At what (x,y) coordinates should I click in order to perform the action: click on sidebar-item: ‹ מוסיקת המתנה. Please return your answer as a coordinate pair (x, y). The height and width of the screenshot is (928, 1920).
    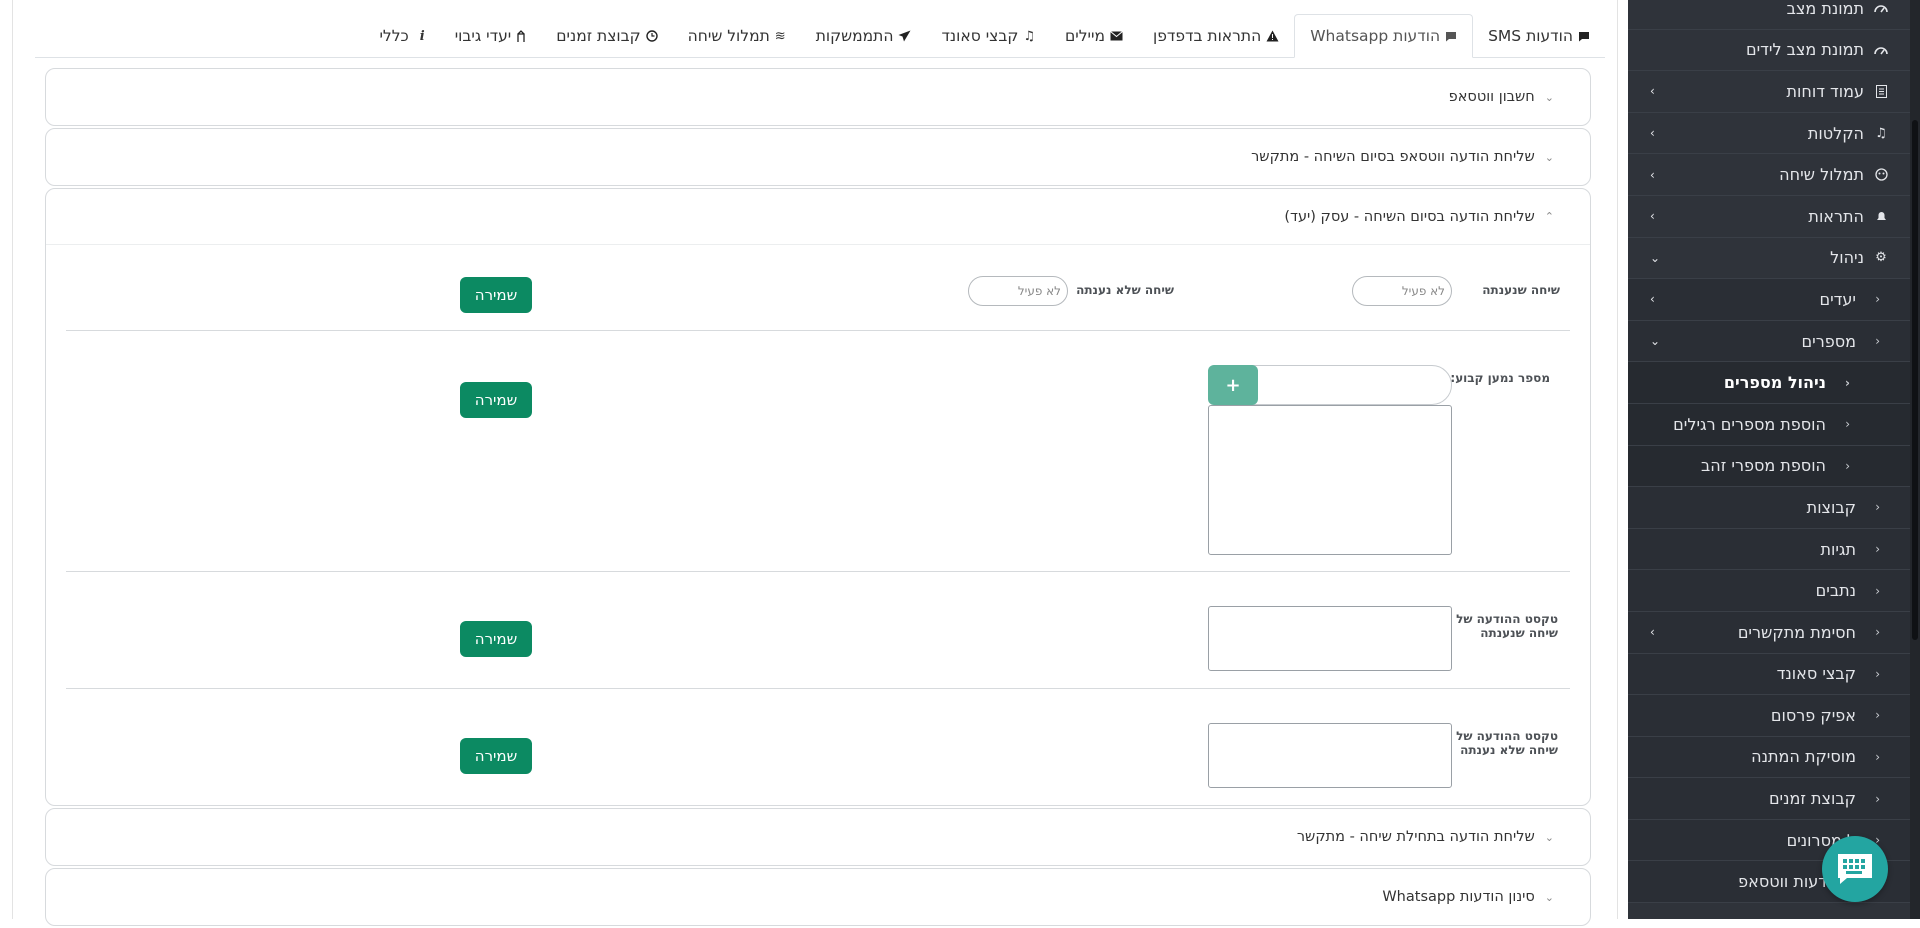
    Looking at the image, I should click on (1769, 757).